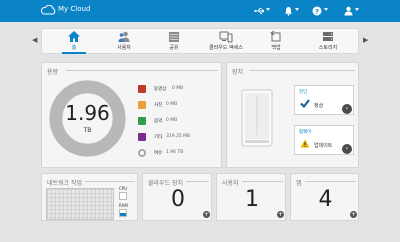 The width and height of the screenshot is (400, 242). What do you see at coordinates (178, 136) in the screenshot?
I see `legend-other-value: 319.35 MB` at bounding box center [178, 136].